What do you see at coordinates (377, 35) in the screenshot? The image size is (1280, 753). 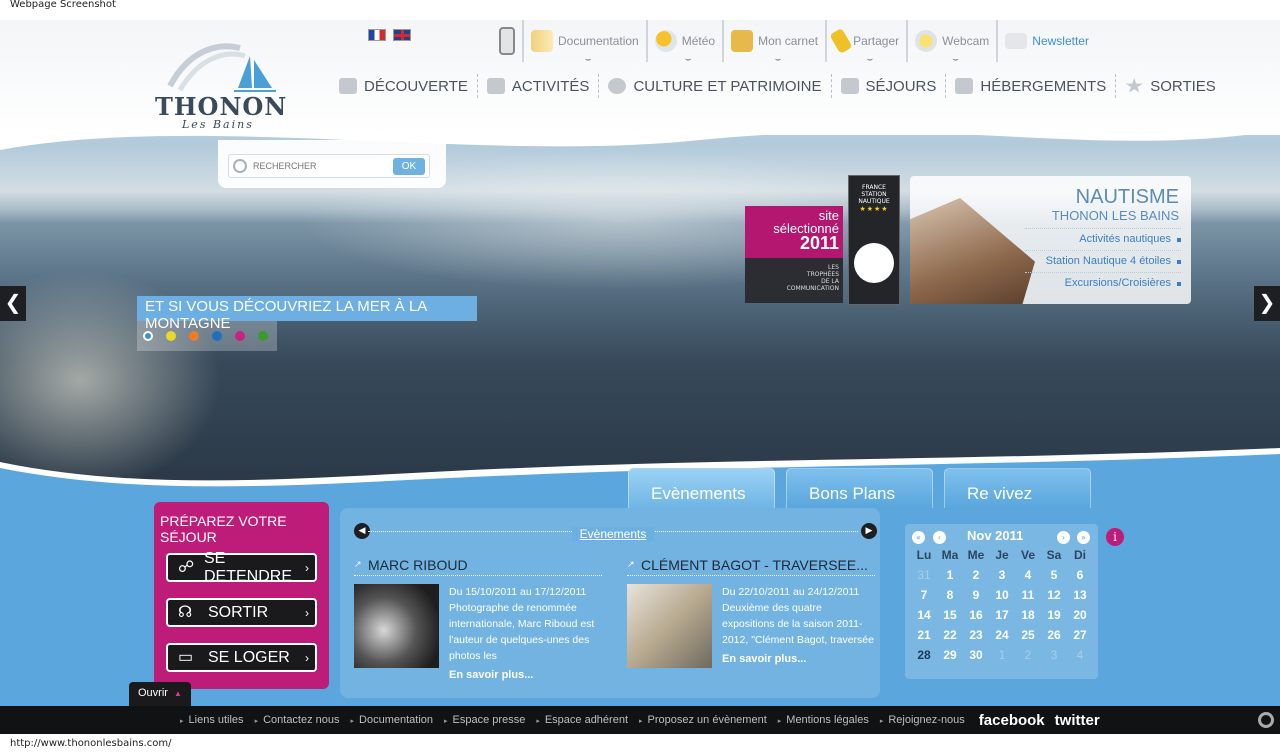 I see `french-flag-icon` at bounding box center [377, 35].